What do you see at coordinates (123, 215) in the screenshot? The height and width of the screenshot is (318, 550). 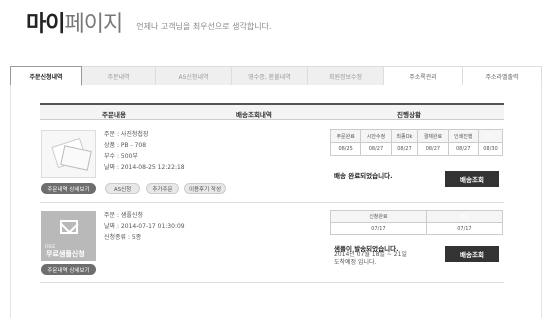 I see `order2-product: 주문 : 샘플신청` at bounding box center [123, 215].